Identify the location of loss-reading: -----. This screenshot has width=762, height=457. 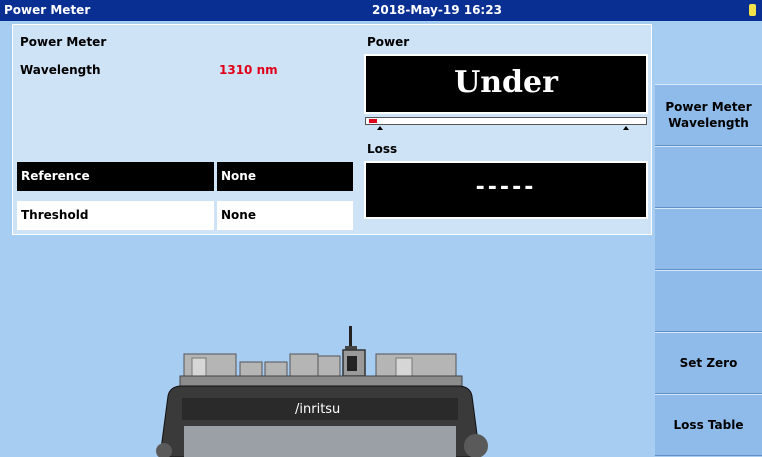
(506, 187).